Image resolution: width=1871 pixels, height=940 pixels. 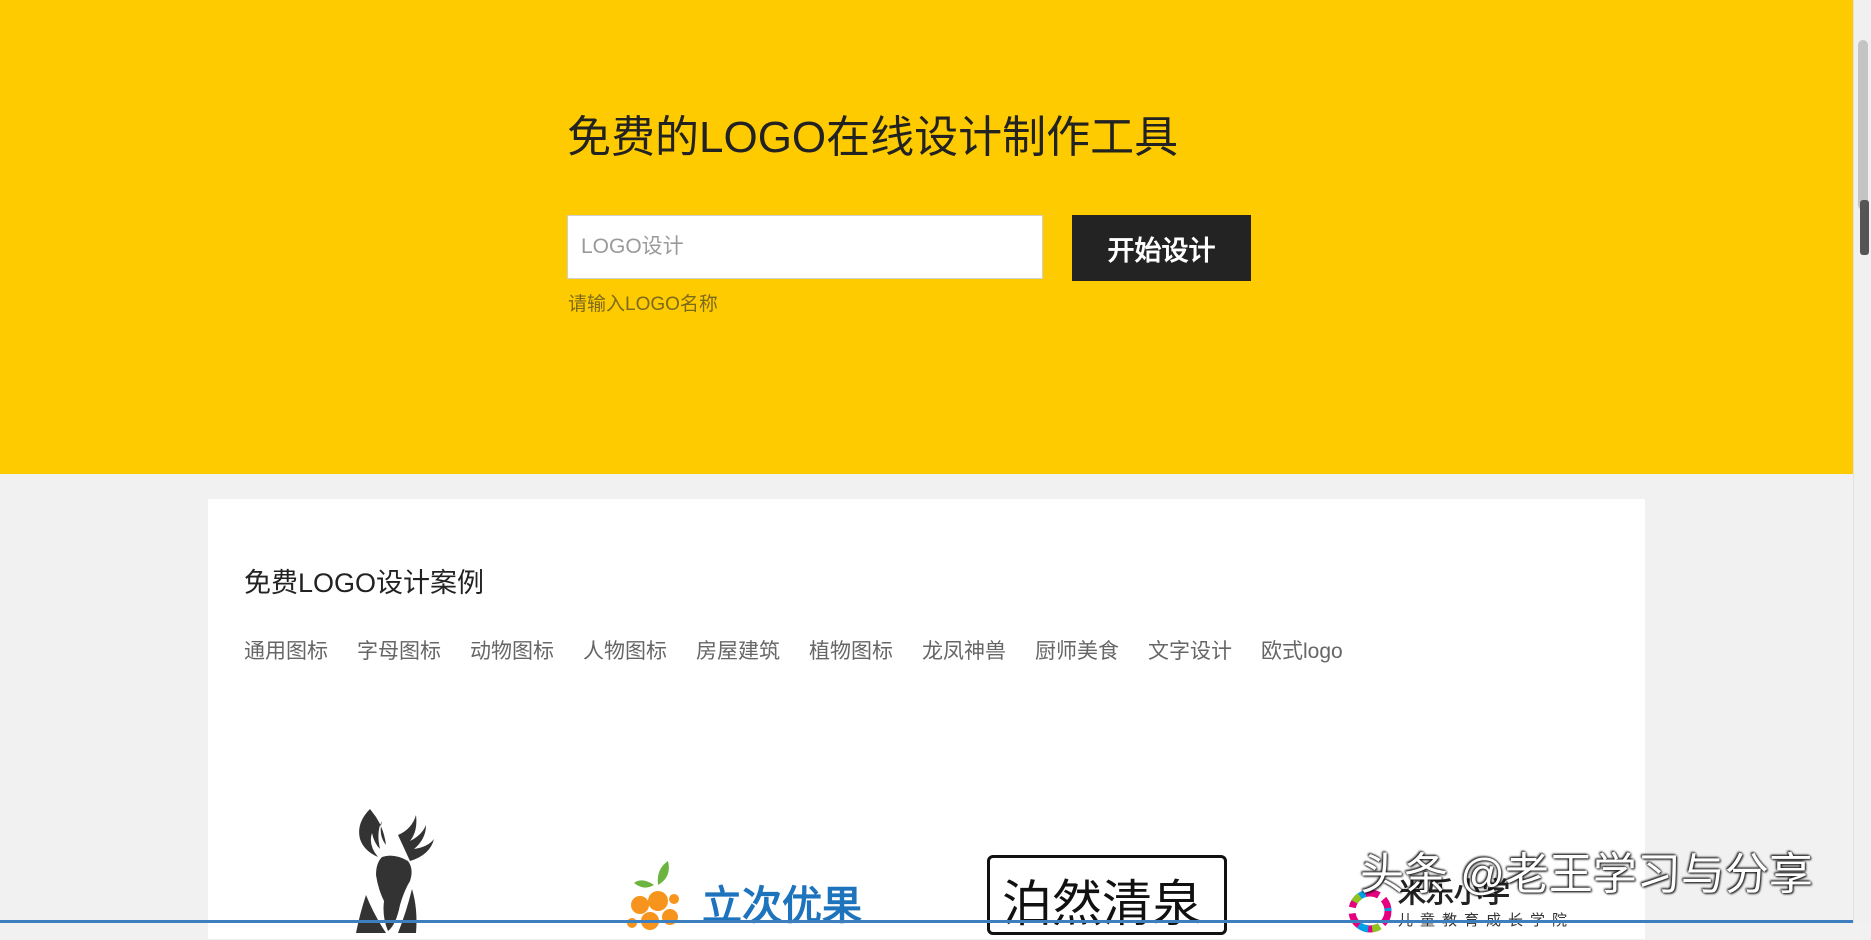 What do you see at coordinates (364, 583) in the screenshot?
I see `gallery-title: 免费LOGO设计案例` at bounding box center [364, 583].